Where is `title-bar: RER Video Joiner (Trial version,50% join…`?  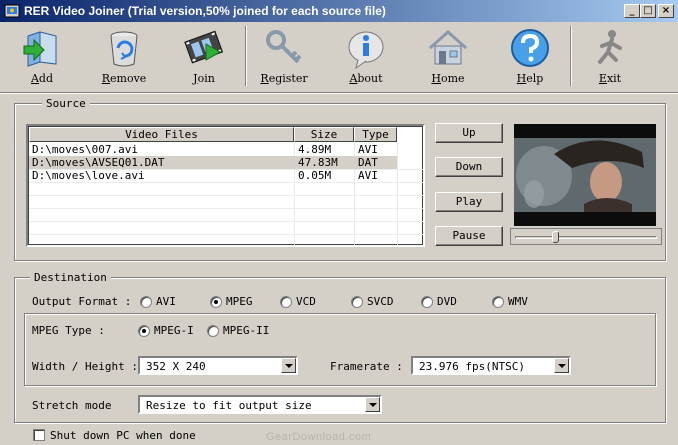 title-bar: RER Video Joiner (Trial version,50% join… is located at coordinates (339, 11).